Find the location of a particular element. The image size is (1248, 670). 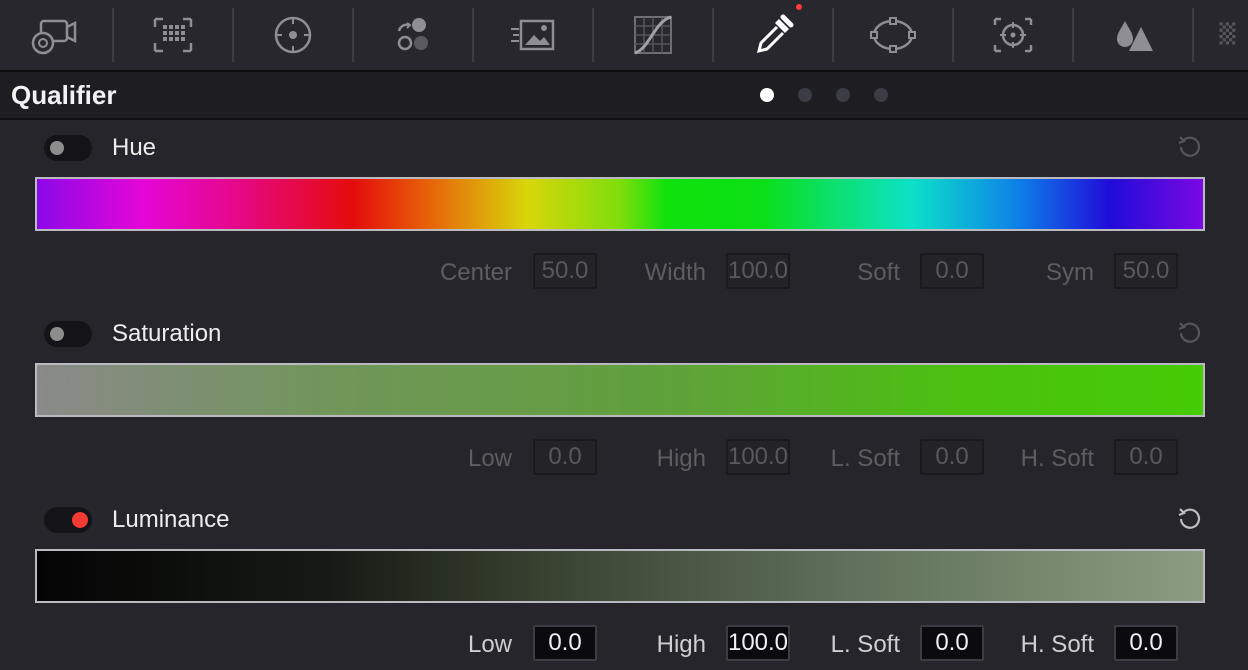

color-wheels-icon is located at coordinates (293, 35).